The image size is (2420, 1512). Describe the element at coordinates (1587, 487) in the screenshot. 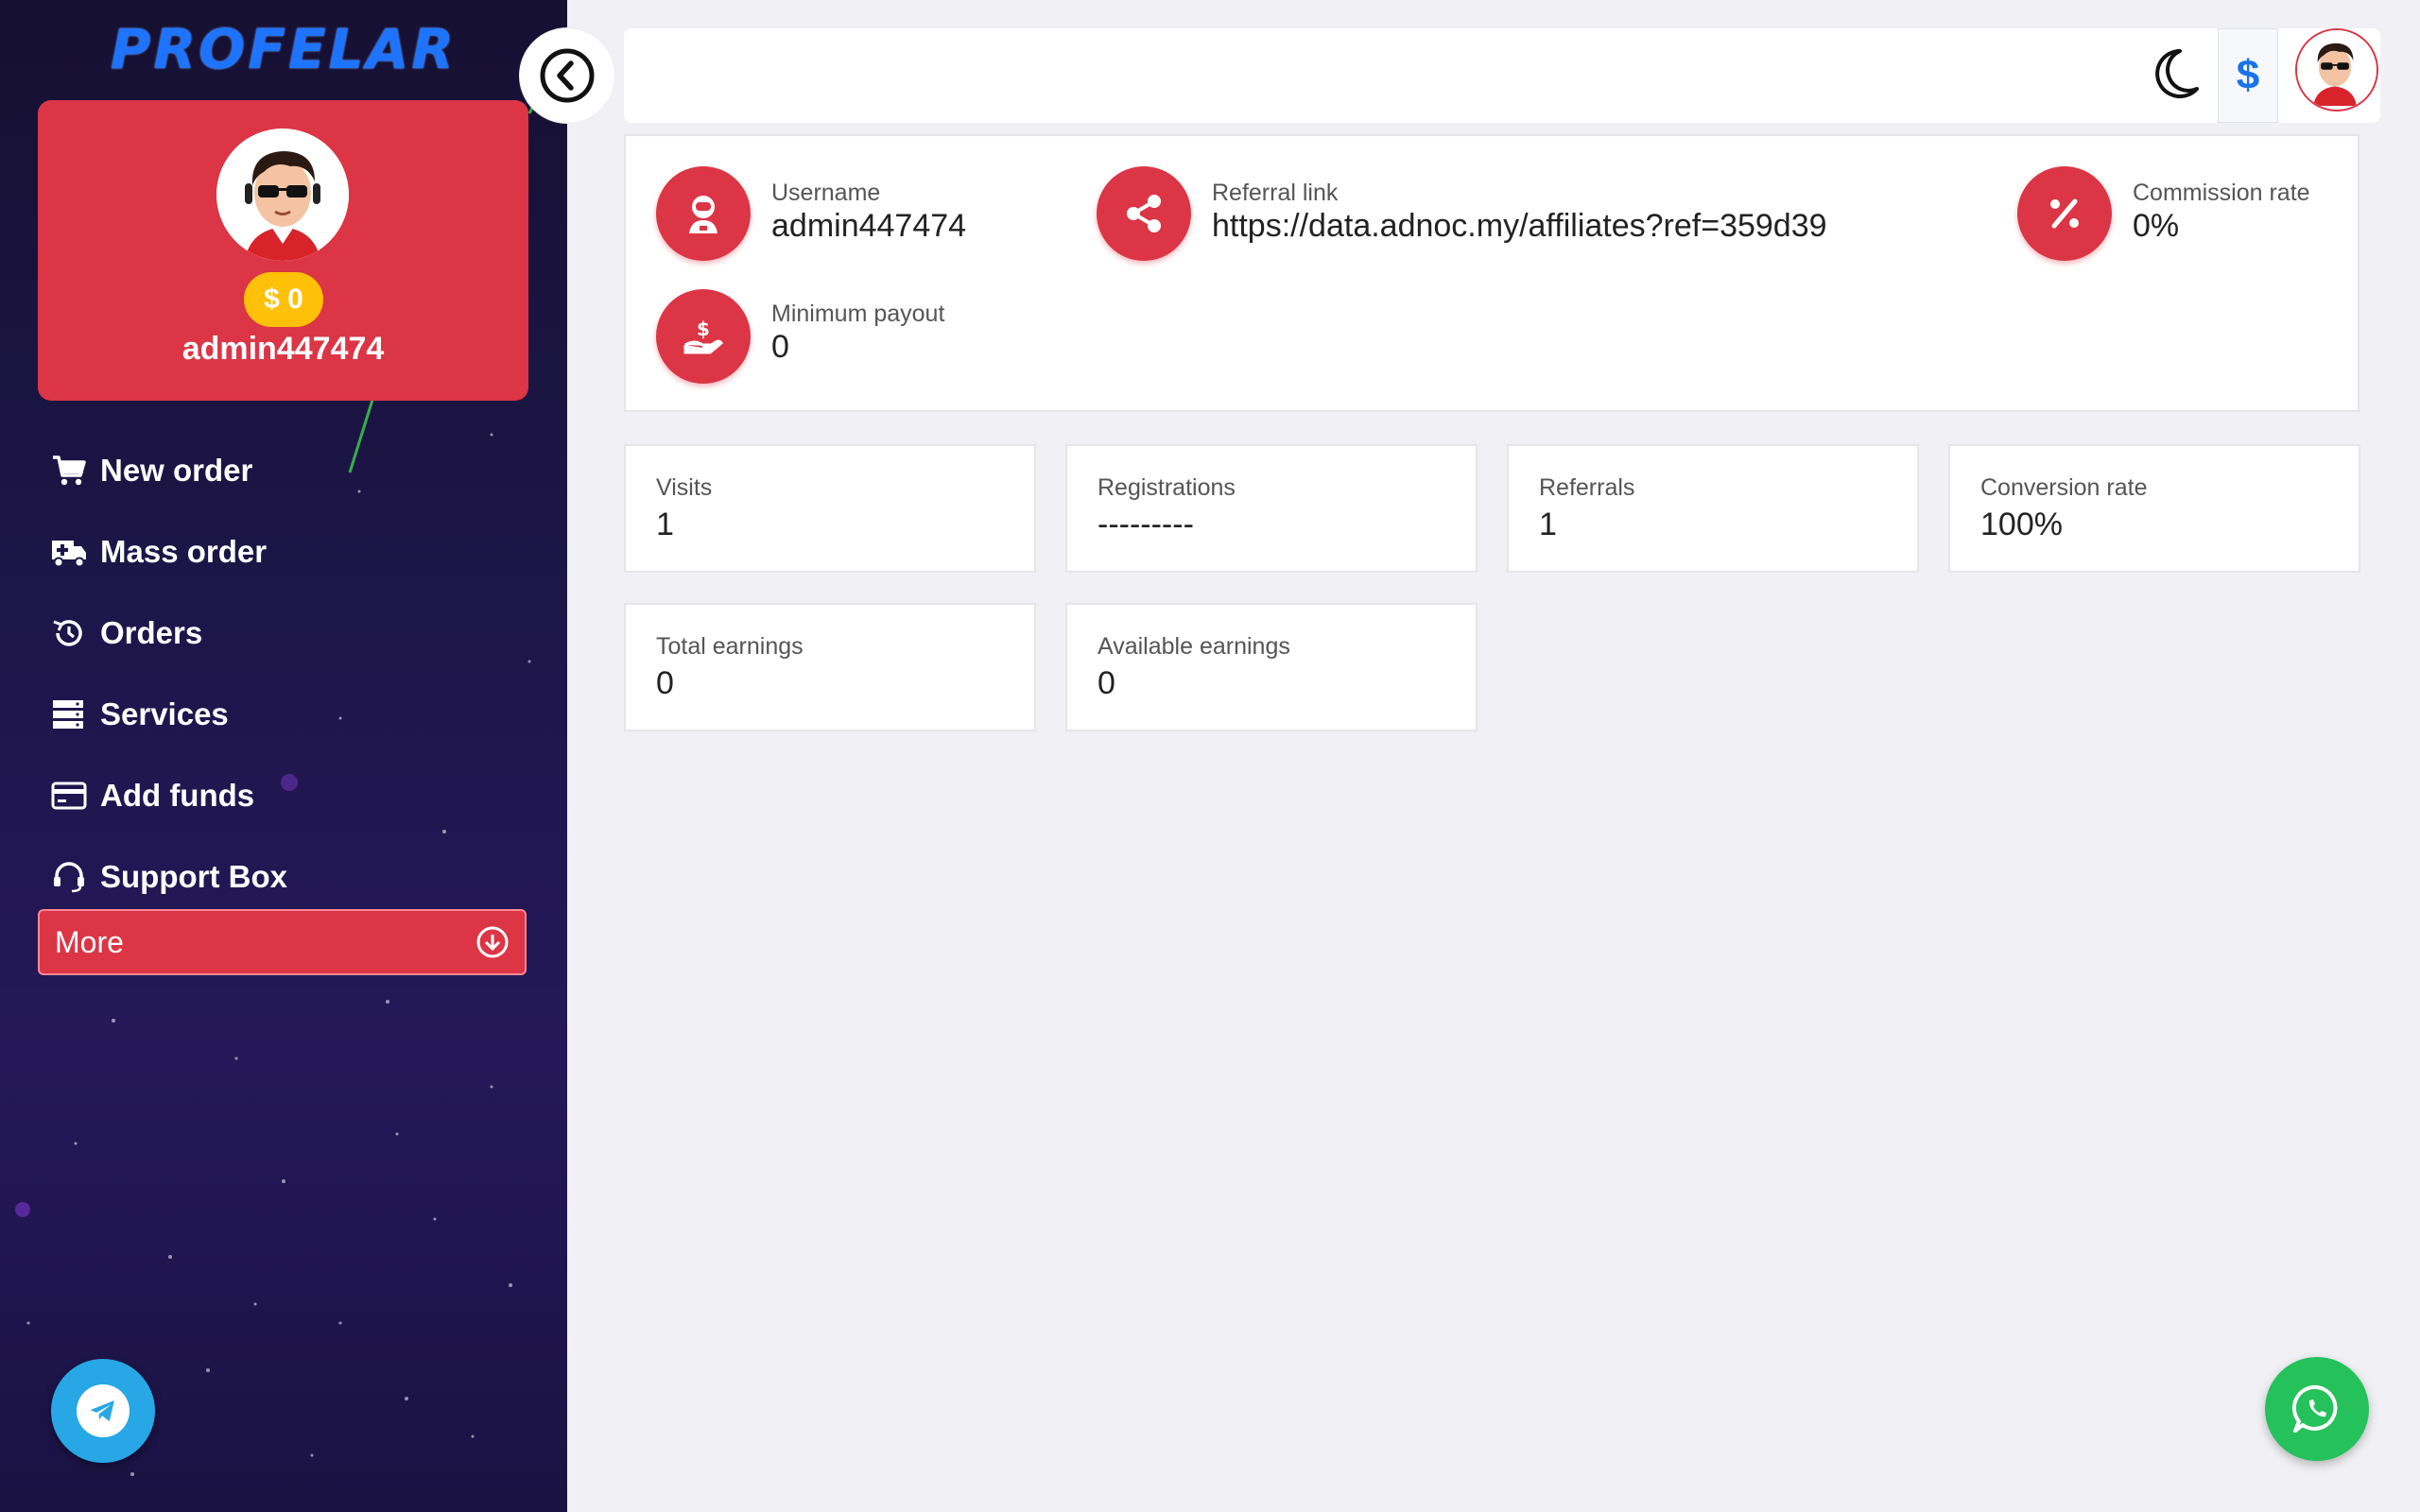

I see `stat-label: Referrals` at that location.